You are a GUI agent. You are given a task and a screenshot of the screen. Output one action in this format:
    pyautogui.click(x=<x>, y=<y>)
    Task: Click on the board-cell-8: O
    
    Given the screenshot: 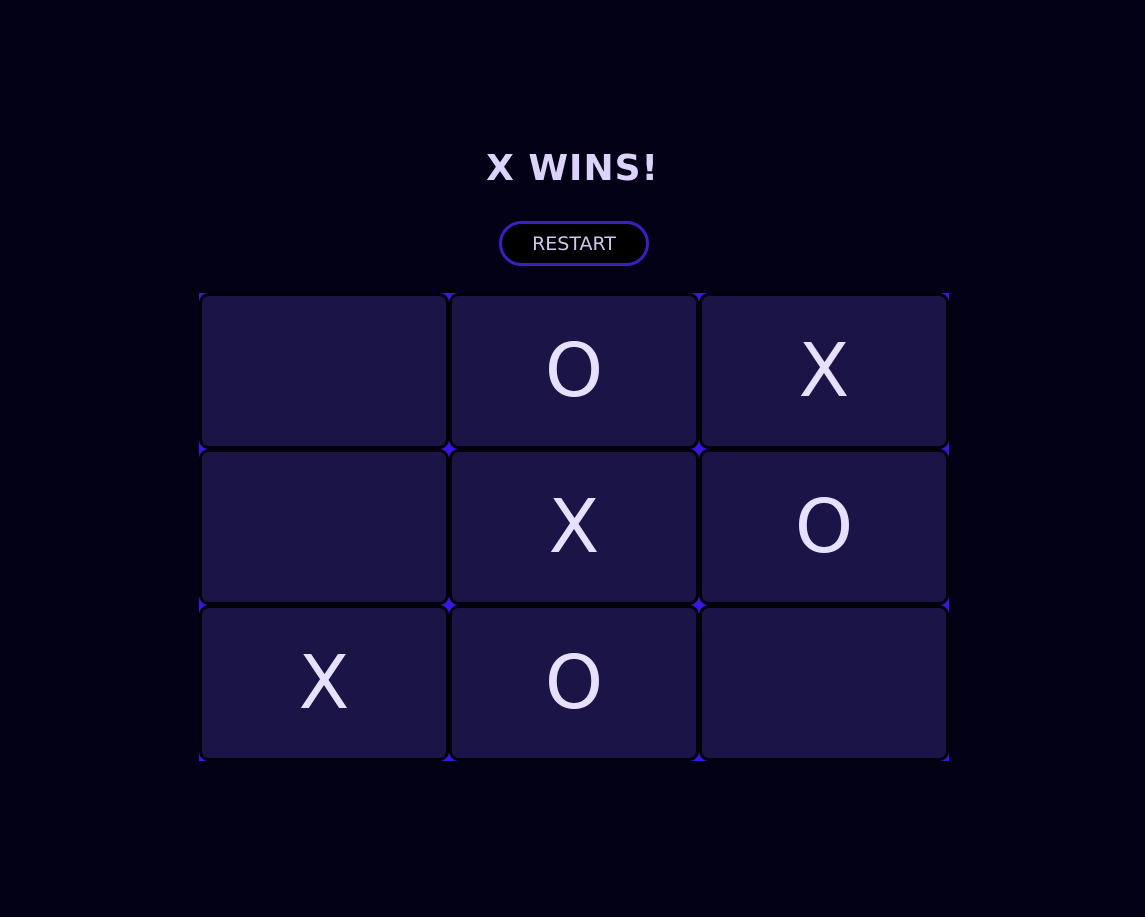 What is the action you would take?
    pyautogui.click(x=574, y=683)
    